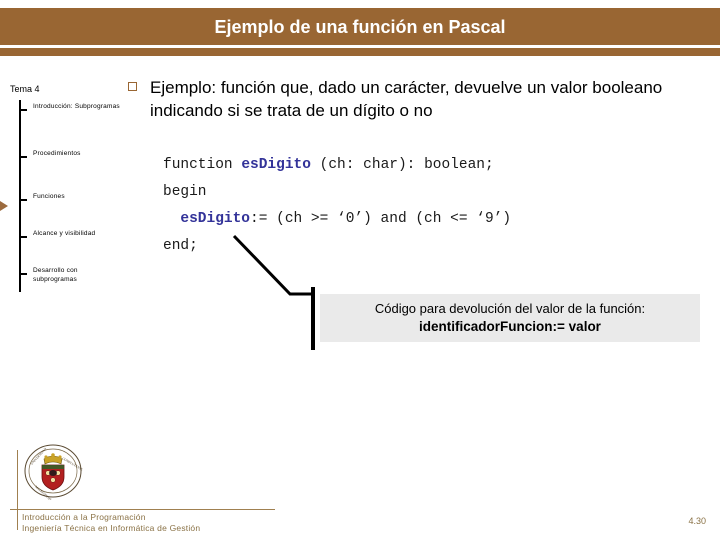 The image size is (720, 540). Describe the element at coordinates (402, 165) in the screenshot. I see `code-signature: (ch: char): boolean;` at that location.